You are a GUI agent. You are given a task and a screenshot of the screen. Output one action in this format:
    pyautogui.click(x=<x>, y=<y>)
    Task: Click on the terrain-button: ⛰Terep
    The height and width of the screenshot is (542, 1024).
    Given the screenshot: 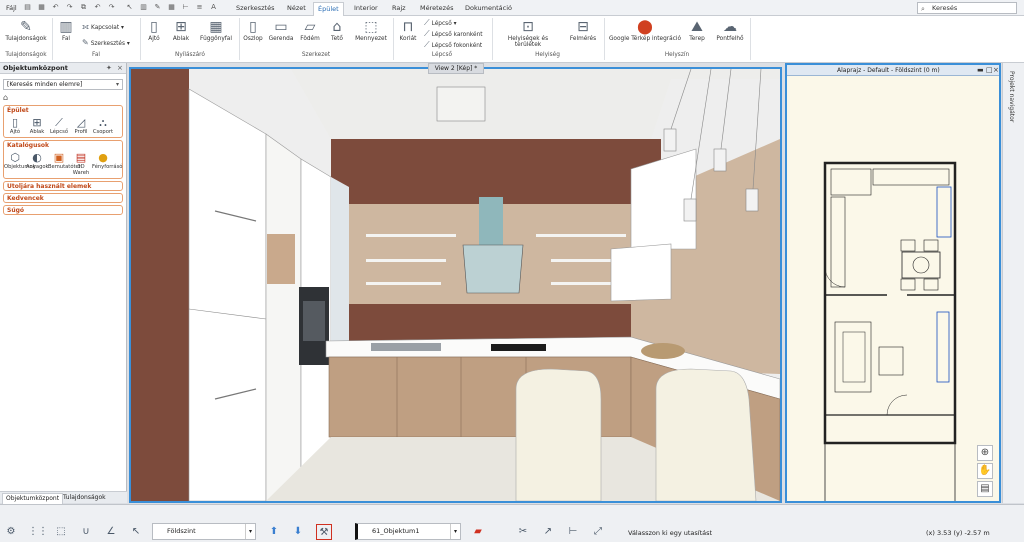 What is the action you would take?
    pyautogui.click(x=697, y=30)
    